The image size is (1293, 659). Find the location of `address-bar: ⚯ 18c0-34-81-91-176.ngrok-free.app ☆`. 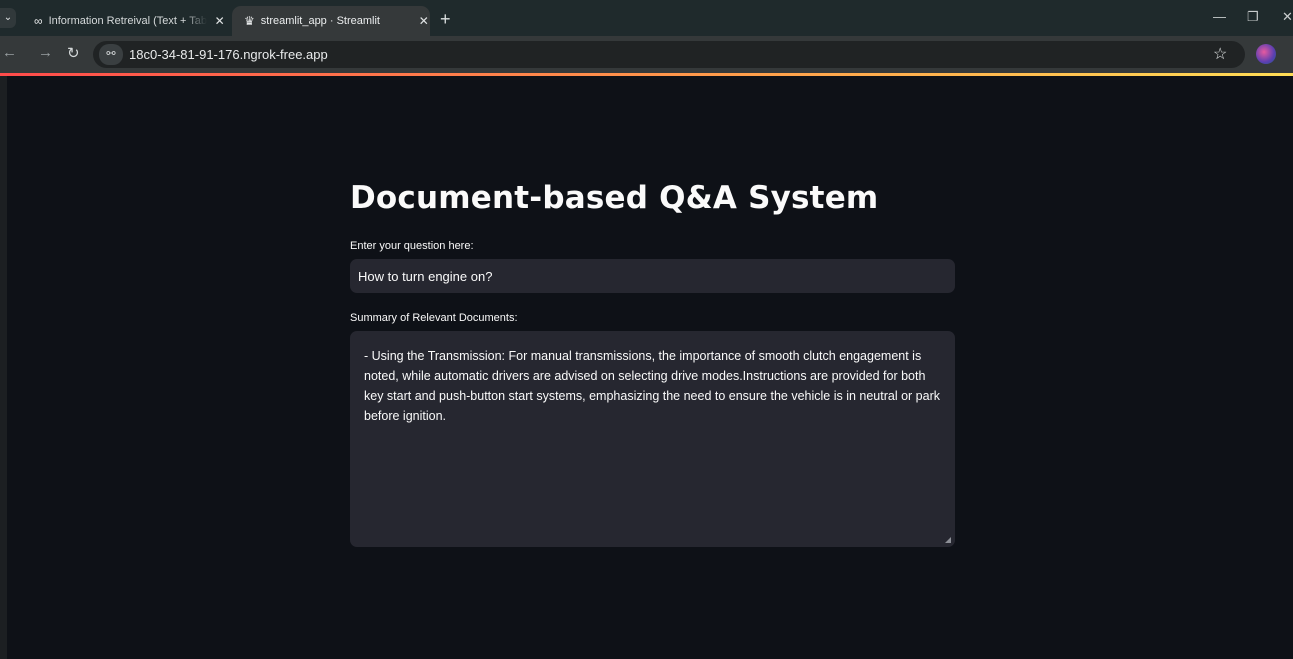

address-bar: ⚯ 18c0-34-81-91-176.ngrok-free.app ☆ is located at coordinates (669, 54).